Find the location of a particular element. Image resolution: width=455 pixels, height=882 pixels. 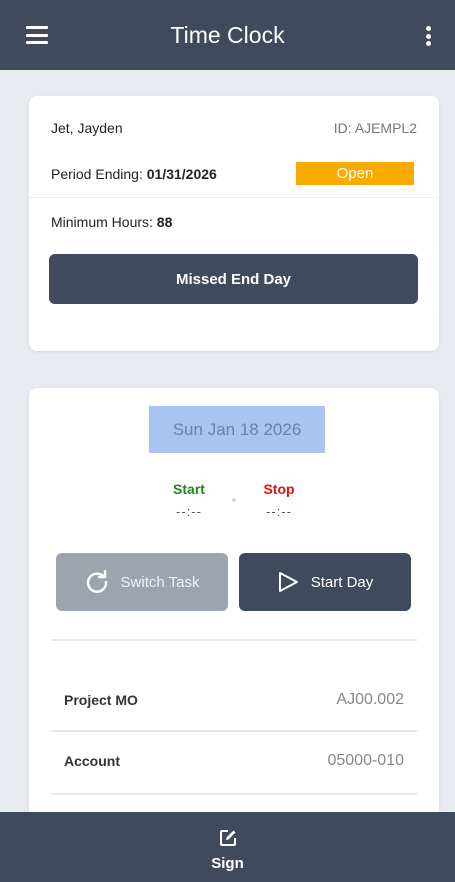

minimum-hours: Minimum Hours: 88 is located at coordinates (111, 222).